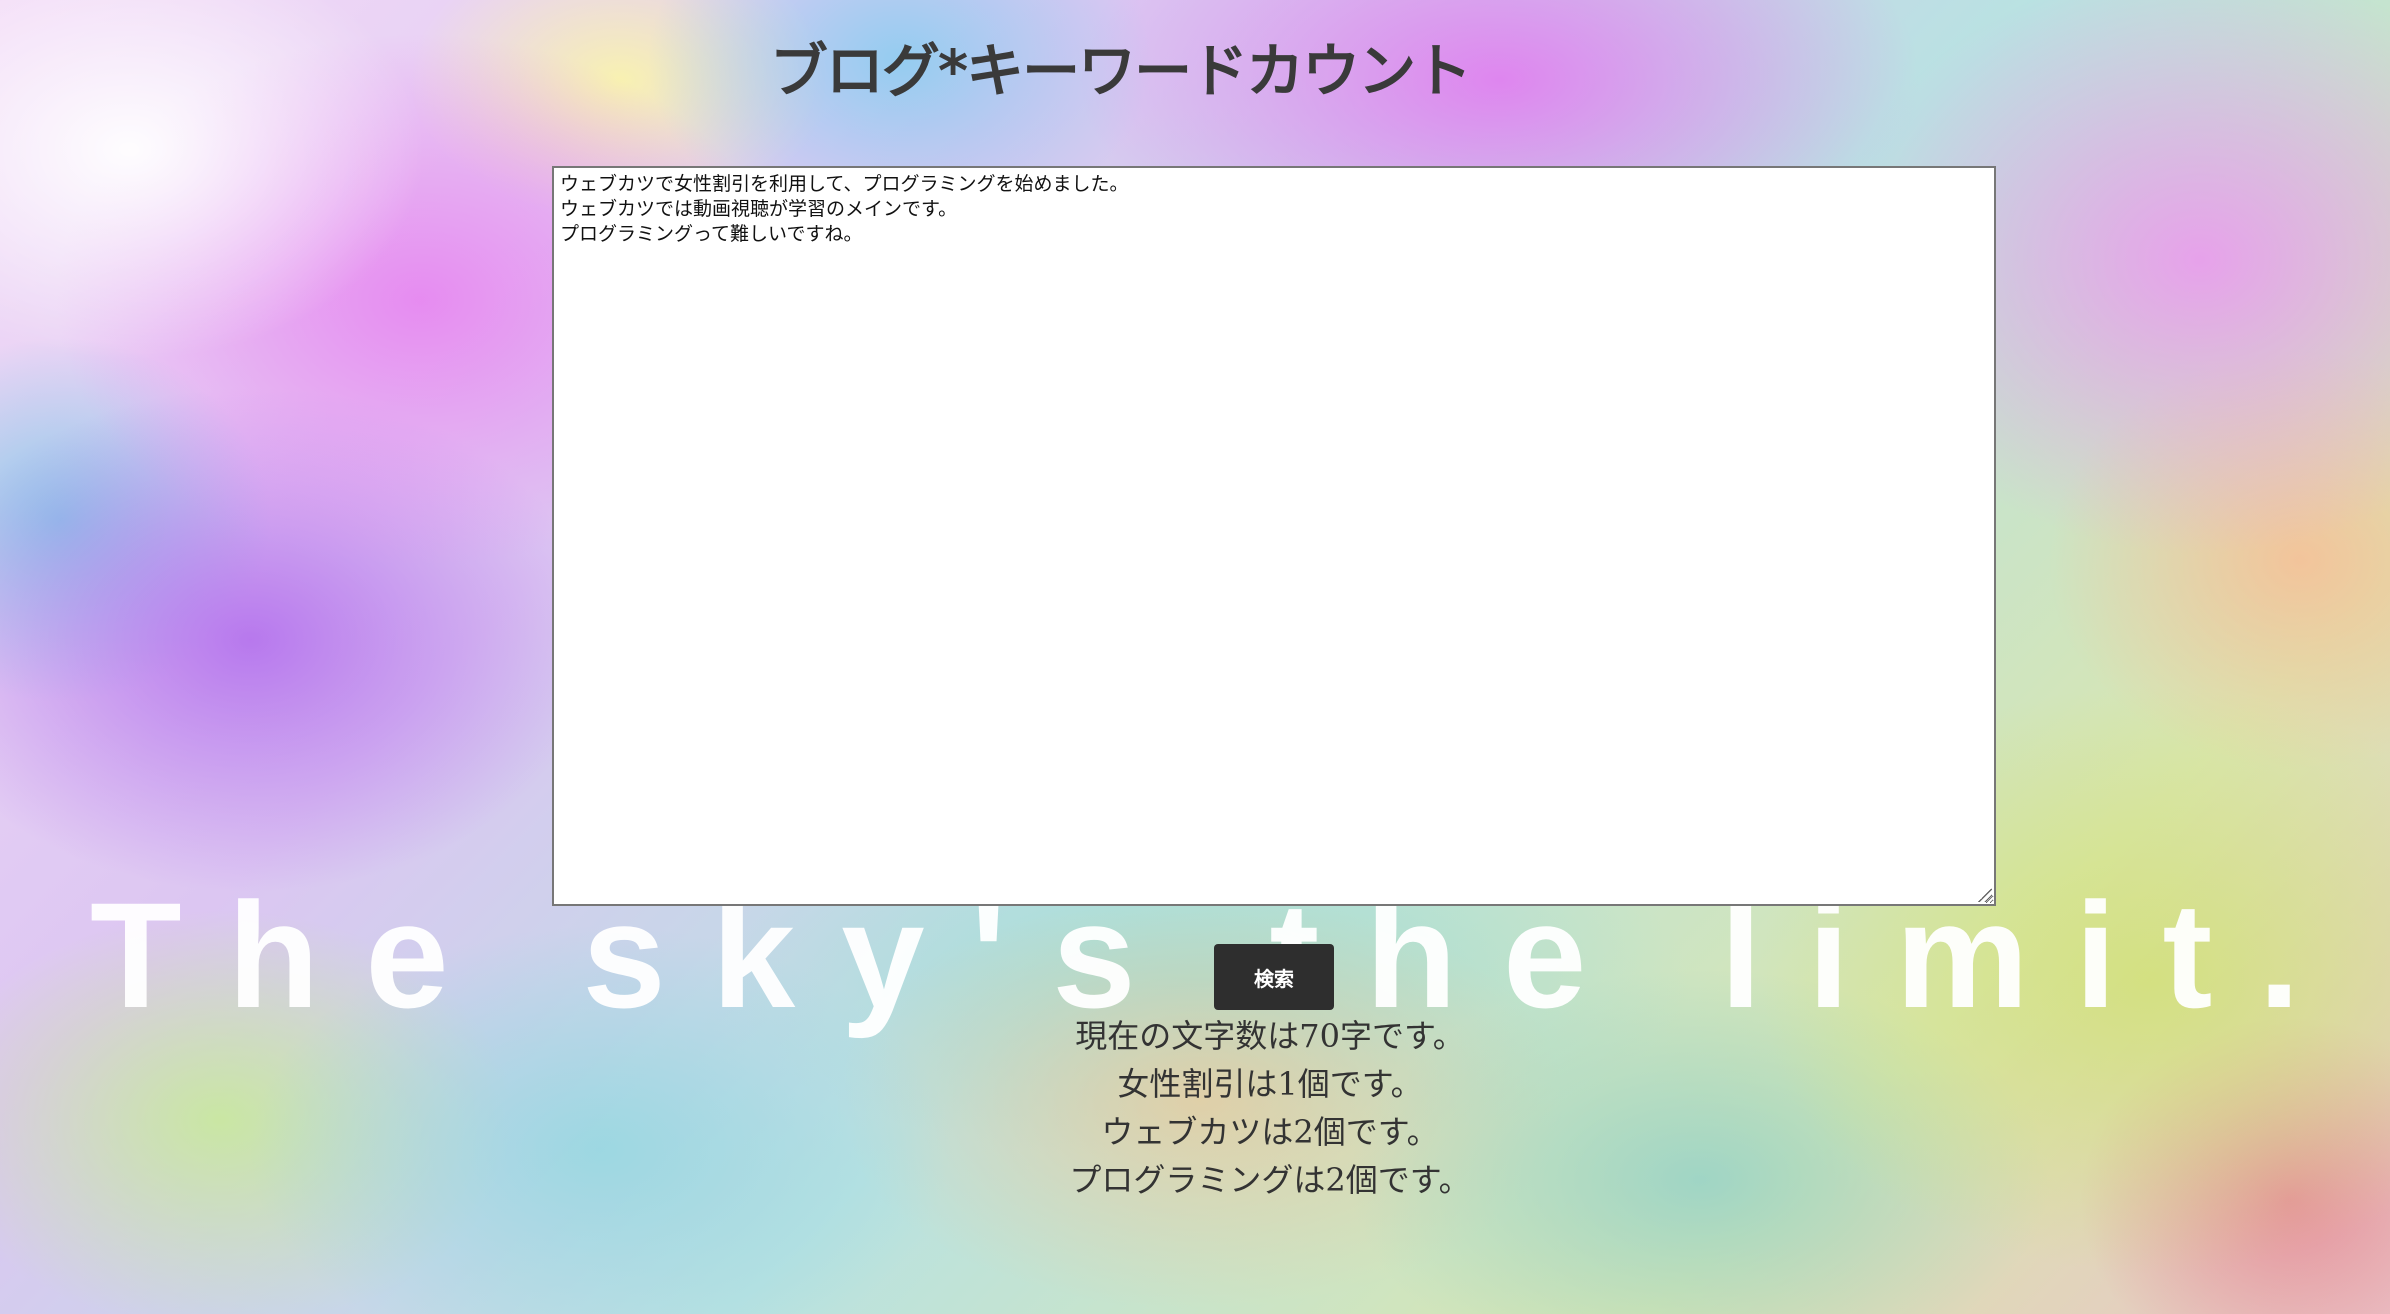  What do you see at coordinates (1270, 1036) in the screenshot?
I see `character-count-result: 現在の文字数は70字です。` at bounding box center [1270, 1036].